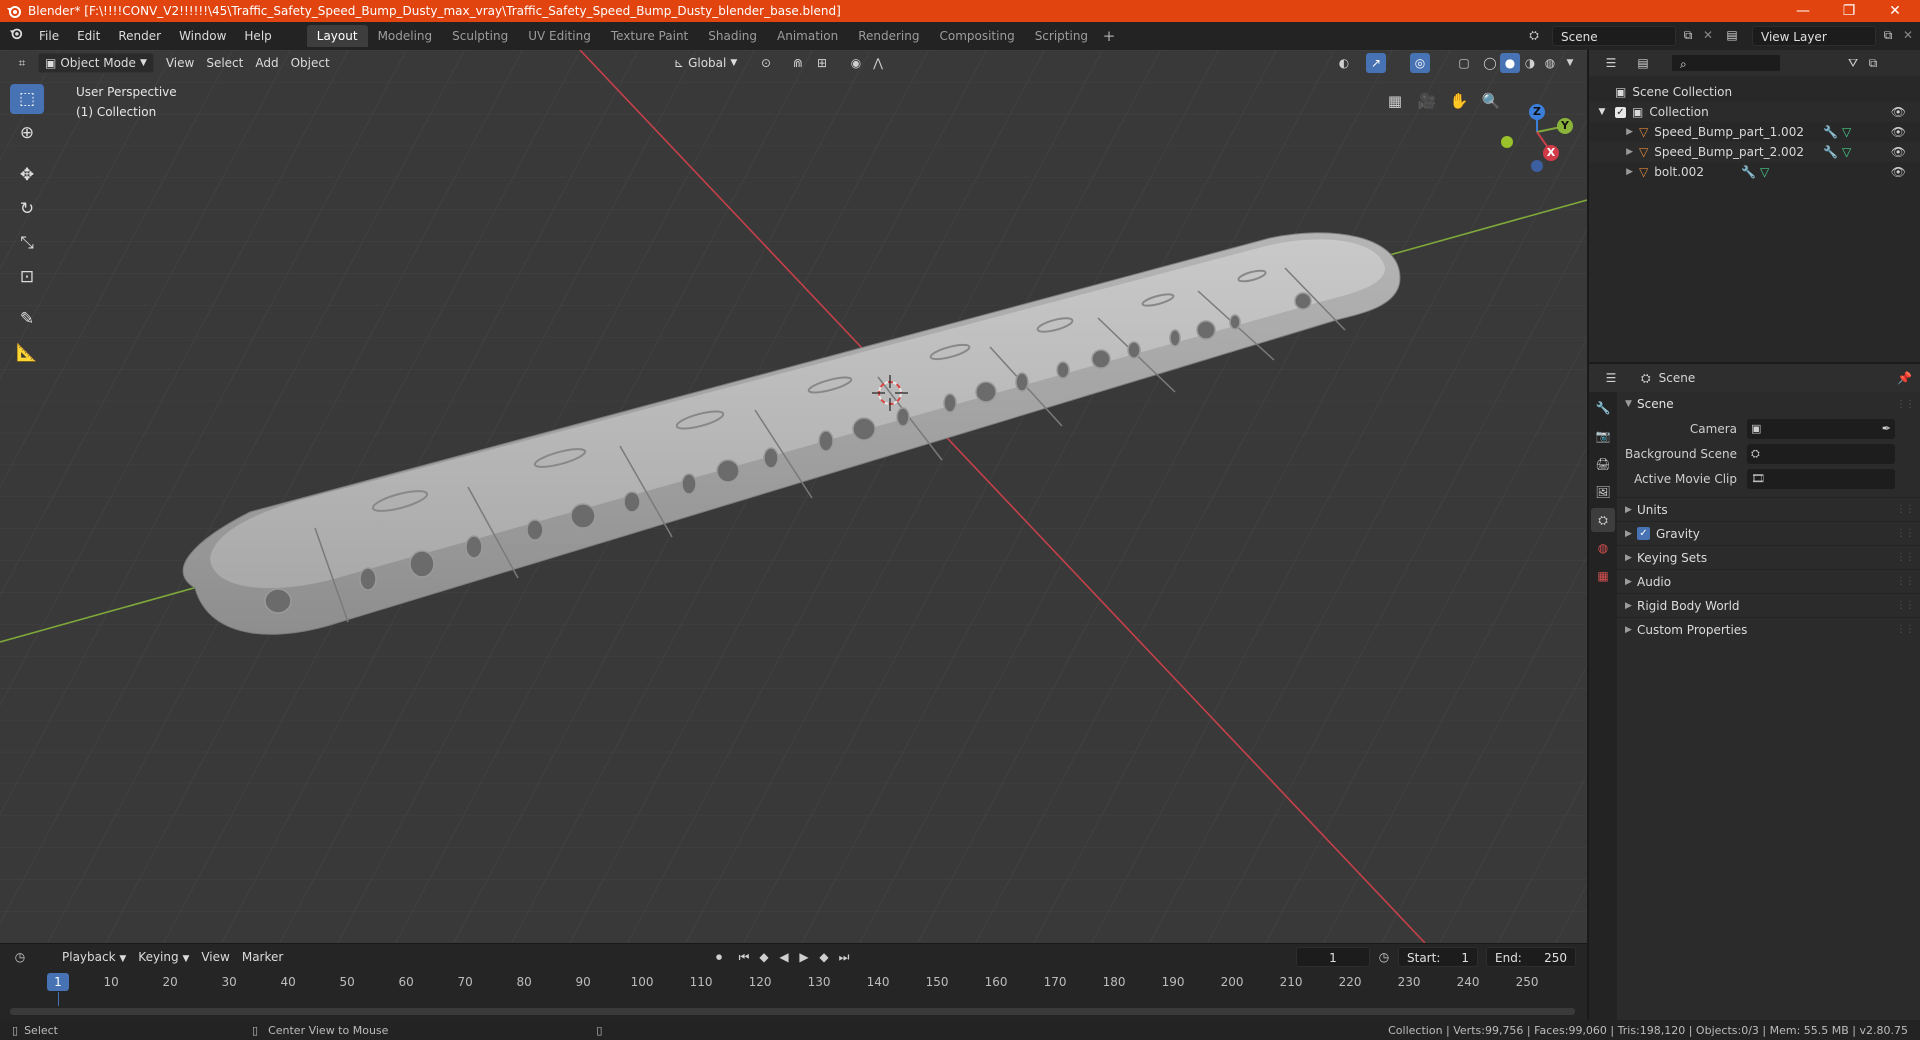 This screenshot has height=1040, width=1920. What do you see at coordinates (1849, 11) in the screenshot?
I see `restore-button: ❐` at bounding box center [1849, 11].